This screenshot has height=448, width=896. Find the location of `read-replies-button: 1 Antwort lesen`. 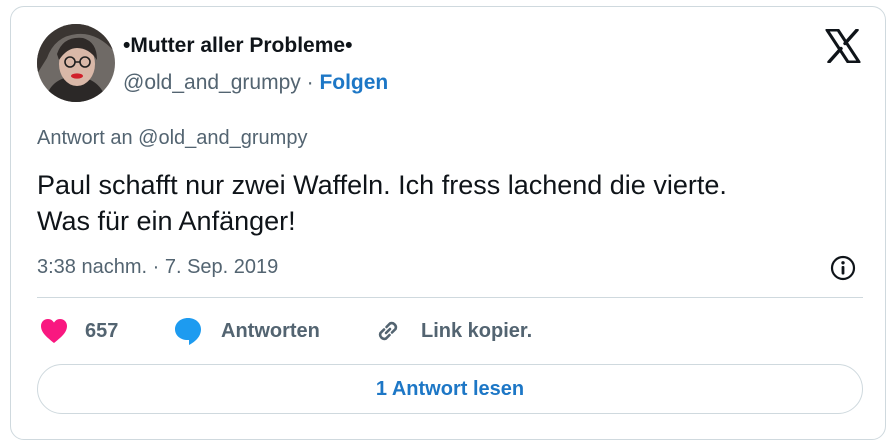

read-replies-button: 1 Antwort lesen is located at coordinates (450, 389).